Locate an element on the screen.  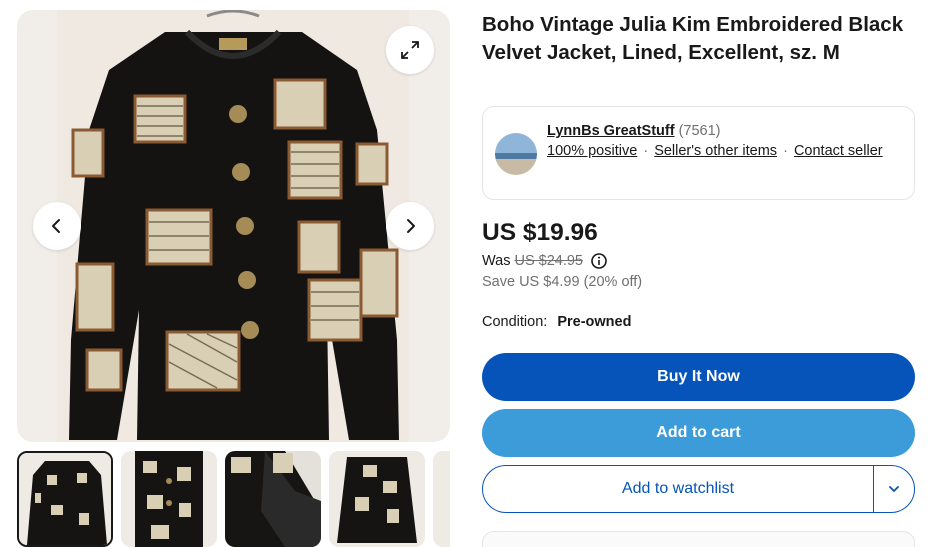
next-image-button is located at coordinates (410, 226).